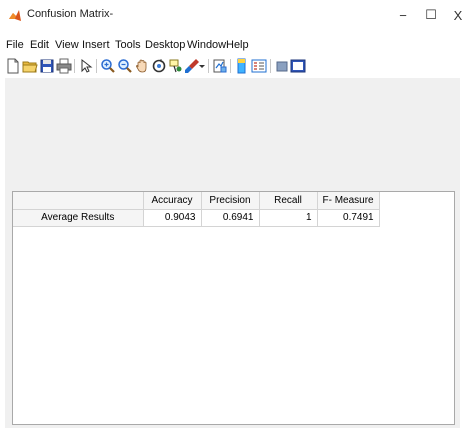 This screenshot has height=434, width=465. I want to click on menu-edit: Edit, so click(39, 45).